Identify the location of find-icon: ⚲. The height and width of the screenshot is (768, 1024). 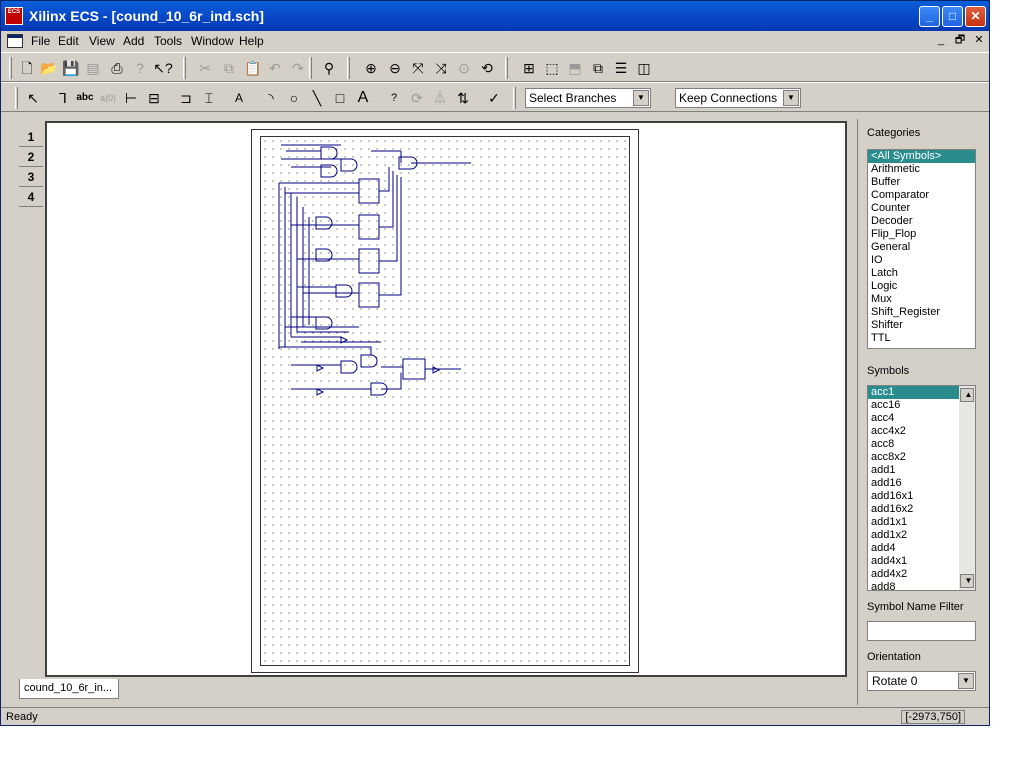
(329, 68).